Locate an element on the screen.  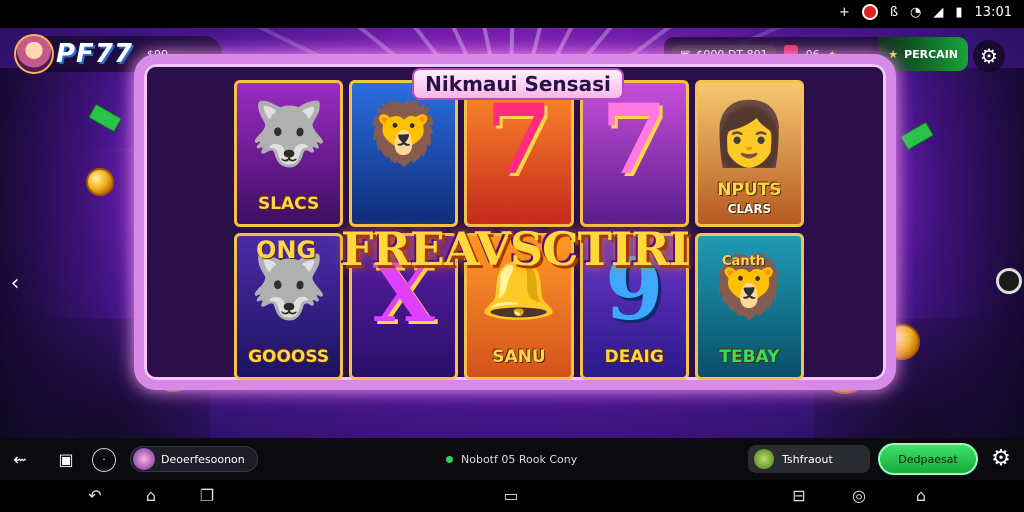
signal-icon: ◢ is located at coordinates (938, 12).